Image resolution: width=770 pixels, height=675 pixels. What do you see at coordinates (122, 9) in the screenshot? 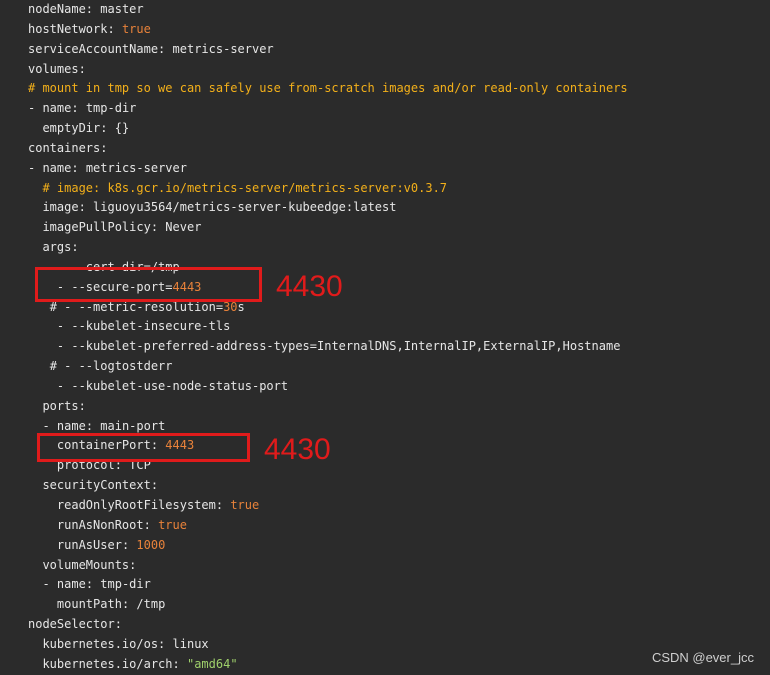
I see `yaml-value: master` at bounding box center [122, 9].